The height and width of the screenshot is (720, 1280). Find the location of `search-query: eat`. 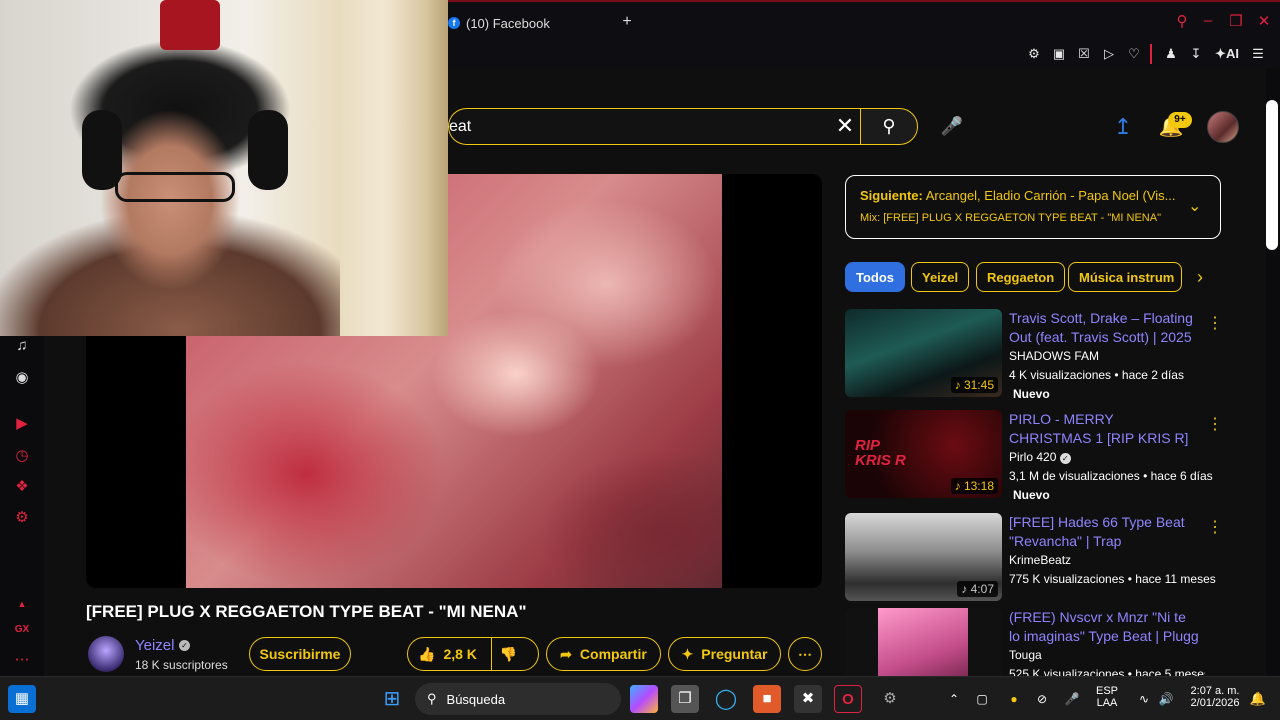

search-query: eat is located at coordinates (460, 126).